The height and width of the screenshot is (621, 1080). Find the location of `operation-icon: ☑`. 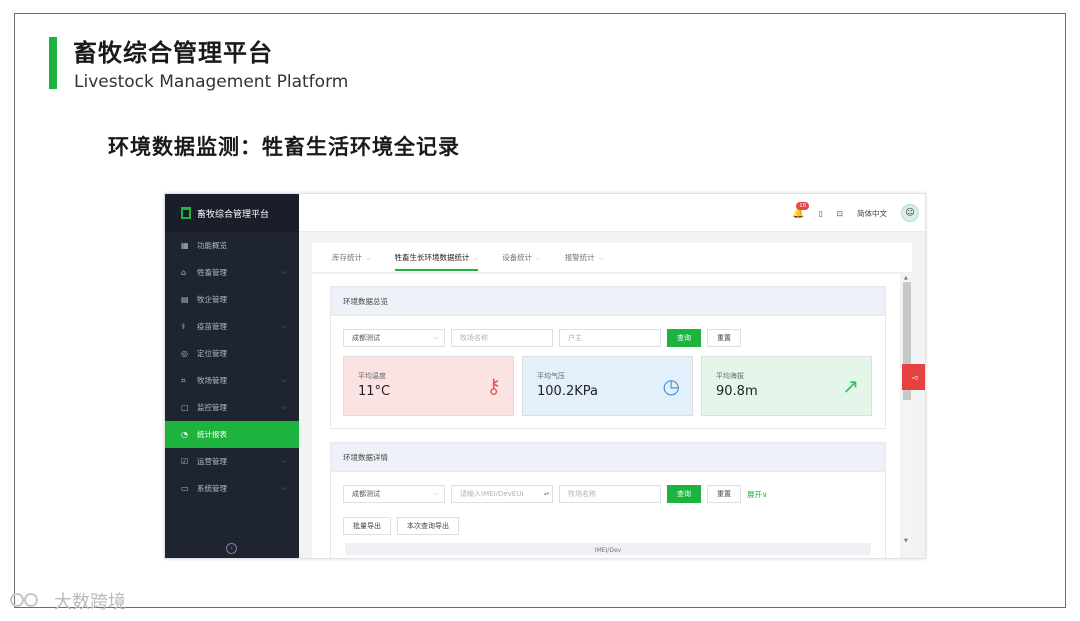

operation-icon: ☑ is located at coordinates (185, 461).